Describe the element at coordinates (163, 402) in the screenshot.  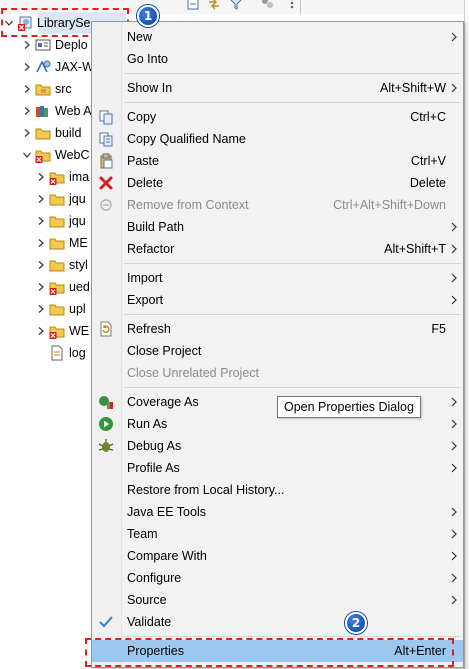
I see `menu-item-label: Coverage As` at that location.